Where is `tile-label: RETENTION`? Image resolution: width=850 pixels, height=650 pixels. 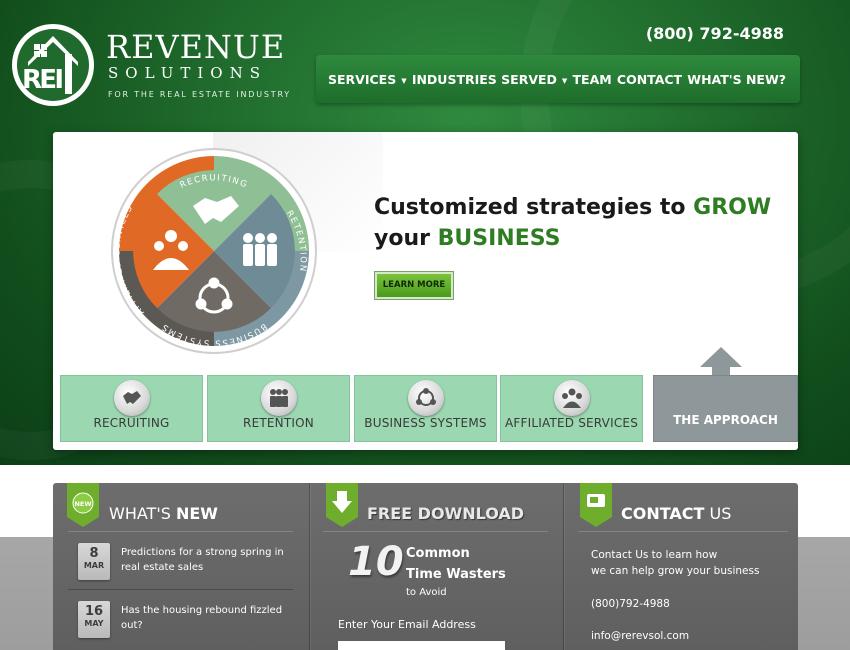 tile-label: RETENTION is located at coordinates (278, 423).